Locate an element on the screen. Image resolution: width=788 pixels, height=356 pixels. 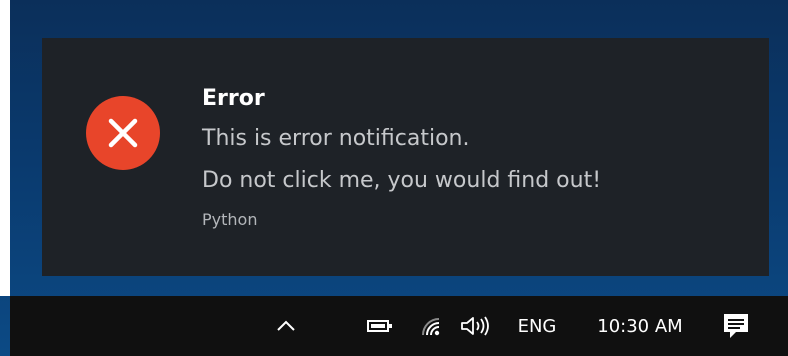
show-hidden-icons-button is located at coordinates (286, 326).